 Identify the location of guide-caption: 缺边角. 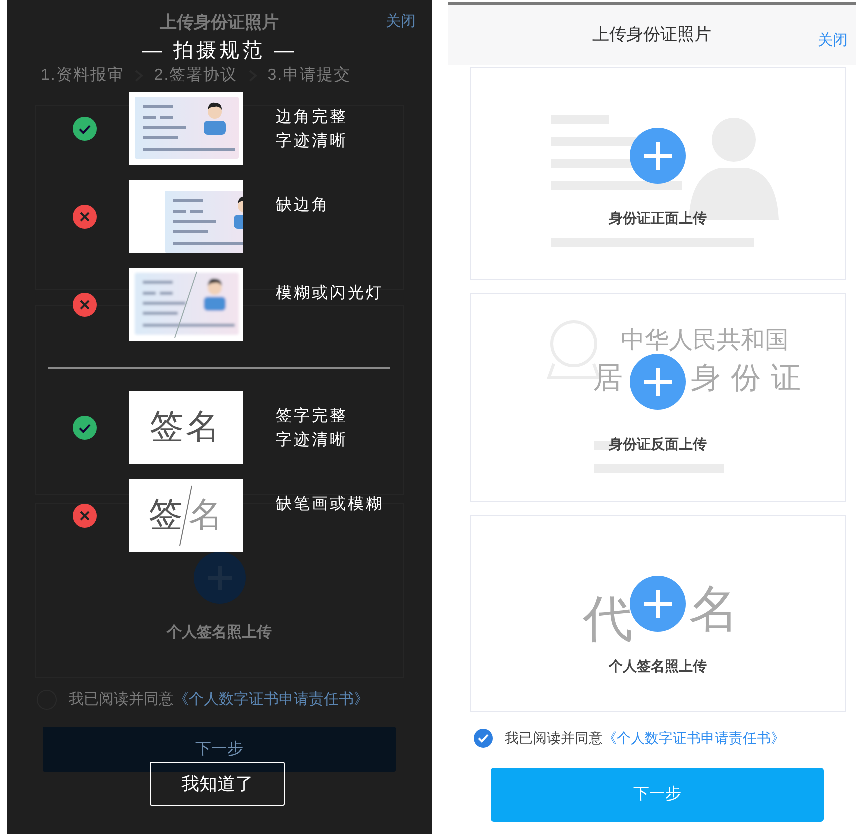
(303, 206).